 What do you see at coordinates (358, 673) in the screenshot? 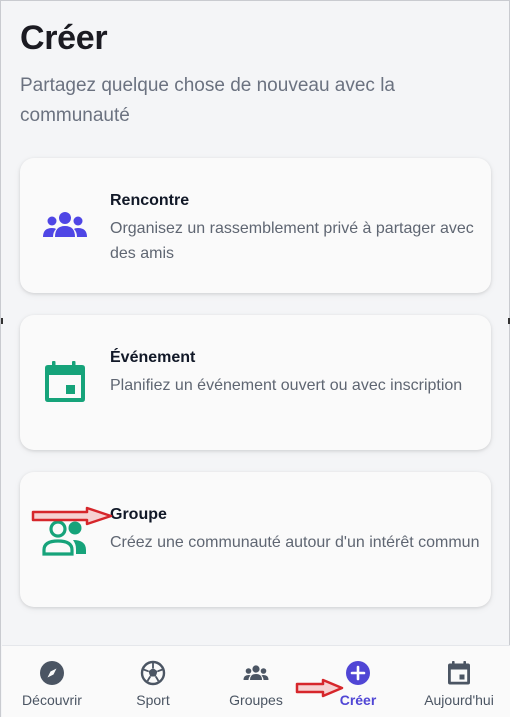
I see `plus-circle-icon` at bounding box center [358, 673].